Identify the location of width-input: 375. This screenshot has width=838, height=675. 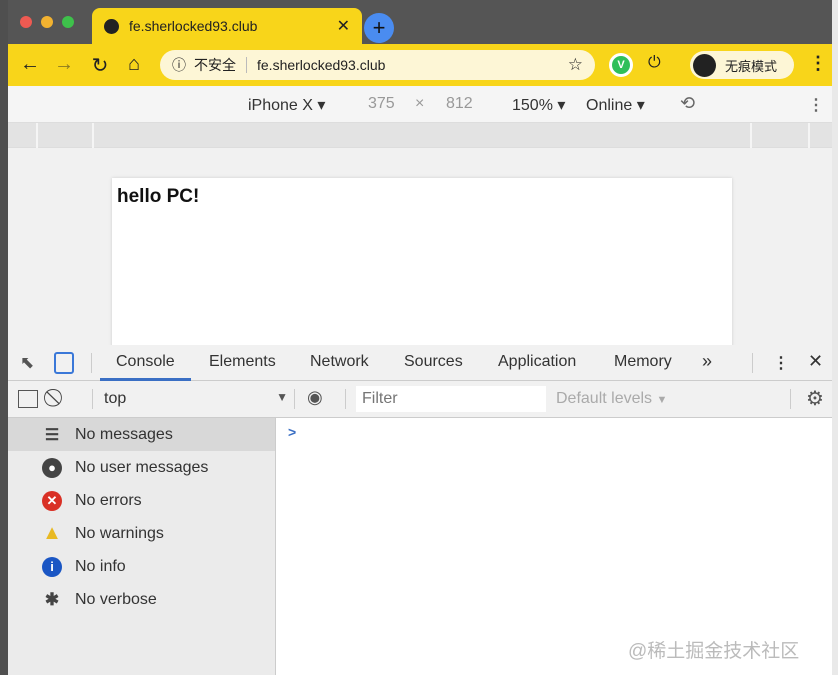
(381, 104).